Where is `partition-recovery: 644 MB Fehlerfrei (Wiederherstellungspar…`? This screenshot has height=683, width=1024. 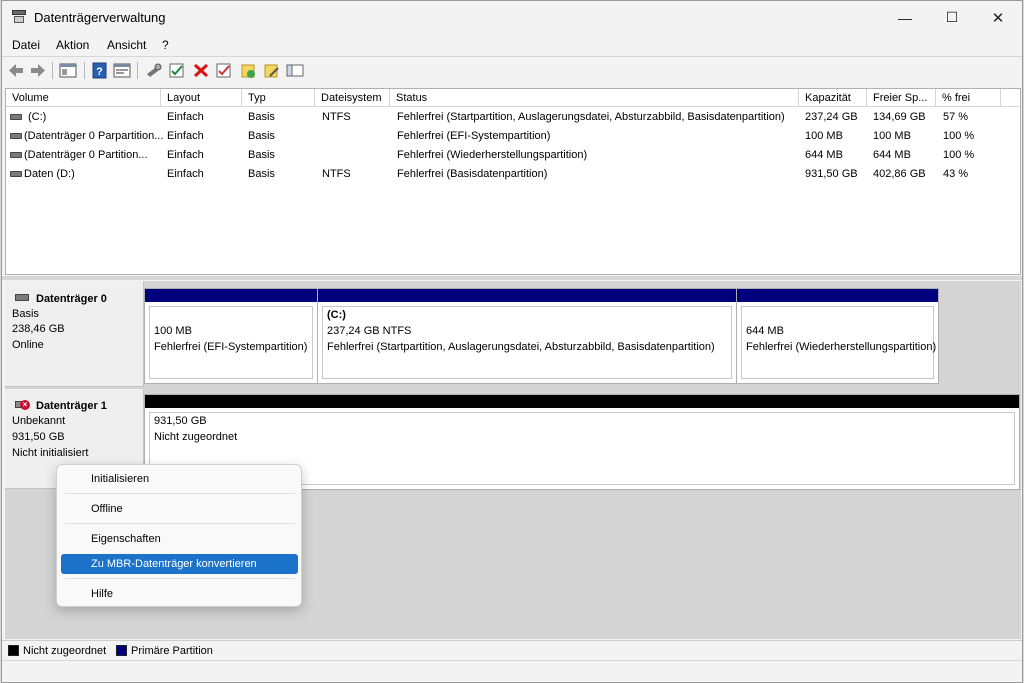 partition-recovery: 644 MB Fehlerfrei (Wiederherstellungspar… is located at coordinates (837, 336).